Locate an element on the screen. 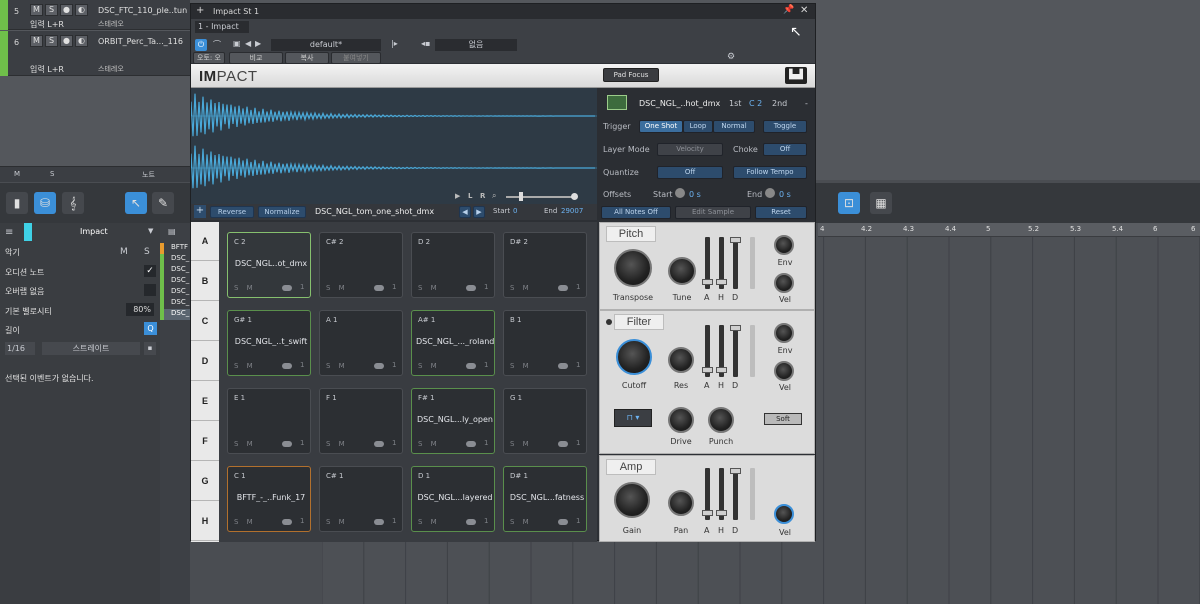  menu-icon: ≡ is located at coordinates (9, 232).